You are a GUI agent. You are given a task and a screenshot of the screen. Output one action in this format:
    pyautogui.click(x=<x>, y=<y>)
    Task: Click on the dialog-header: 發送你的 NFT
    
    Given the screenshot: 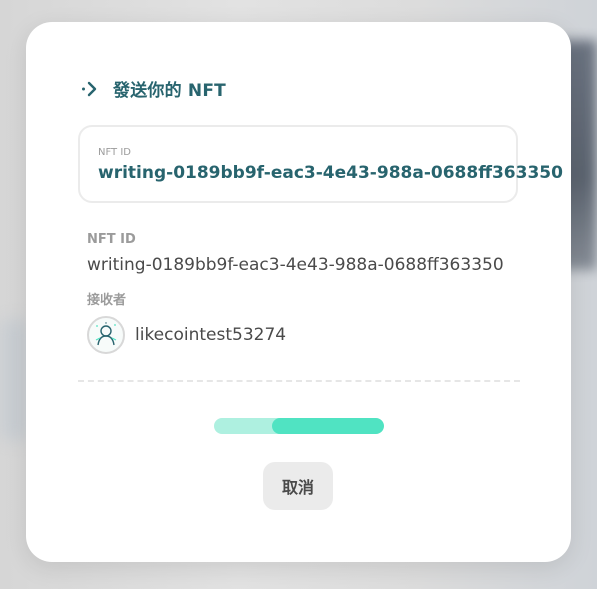 What is the action you would take?
    pyautogui.click(x=153, y=88)
    